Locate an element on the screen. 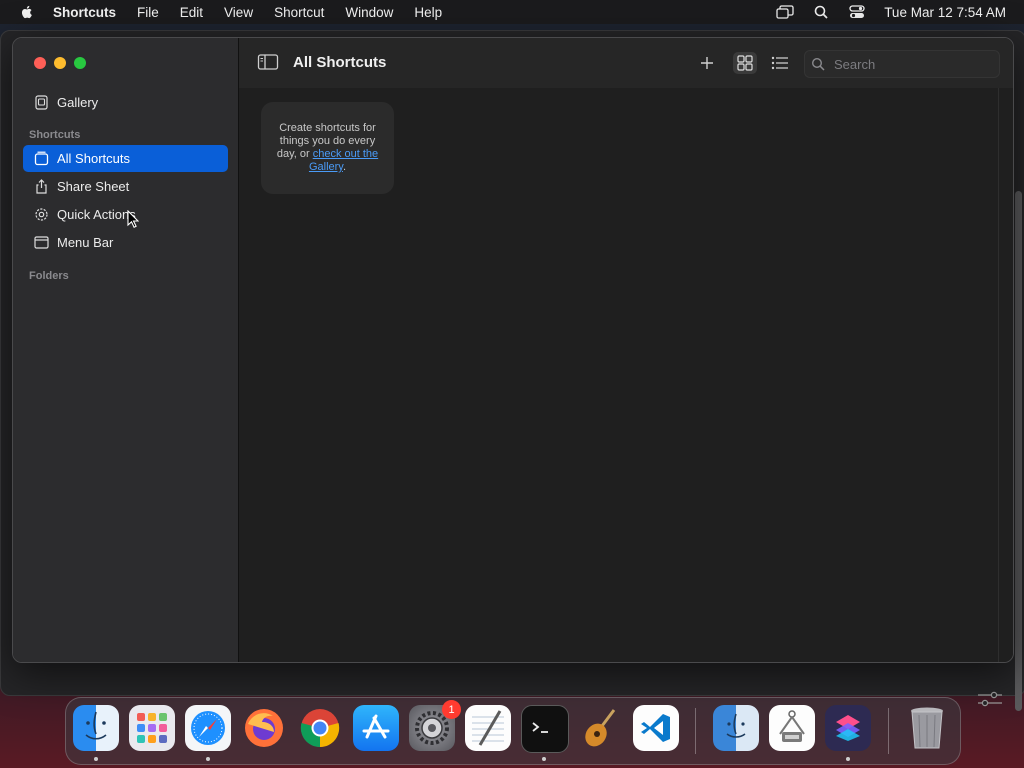 This screenshot has height=768, width=1024. notification-badge: 1 is located at coordinates (451, 709).